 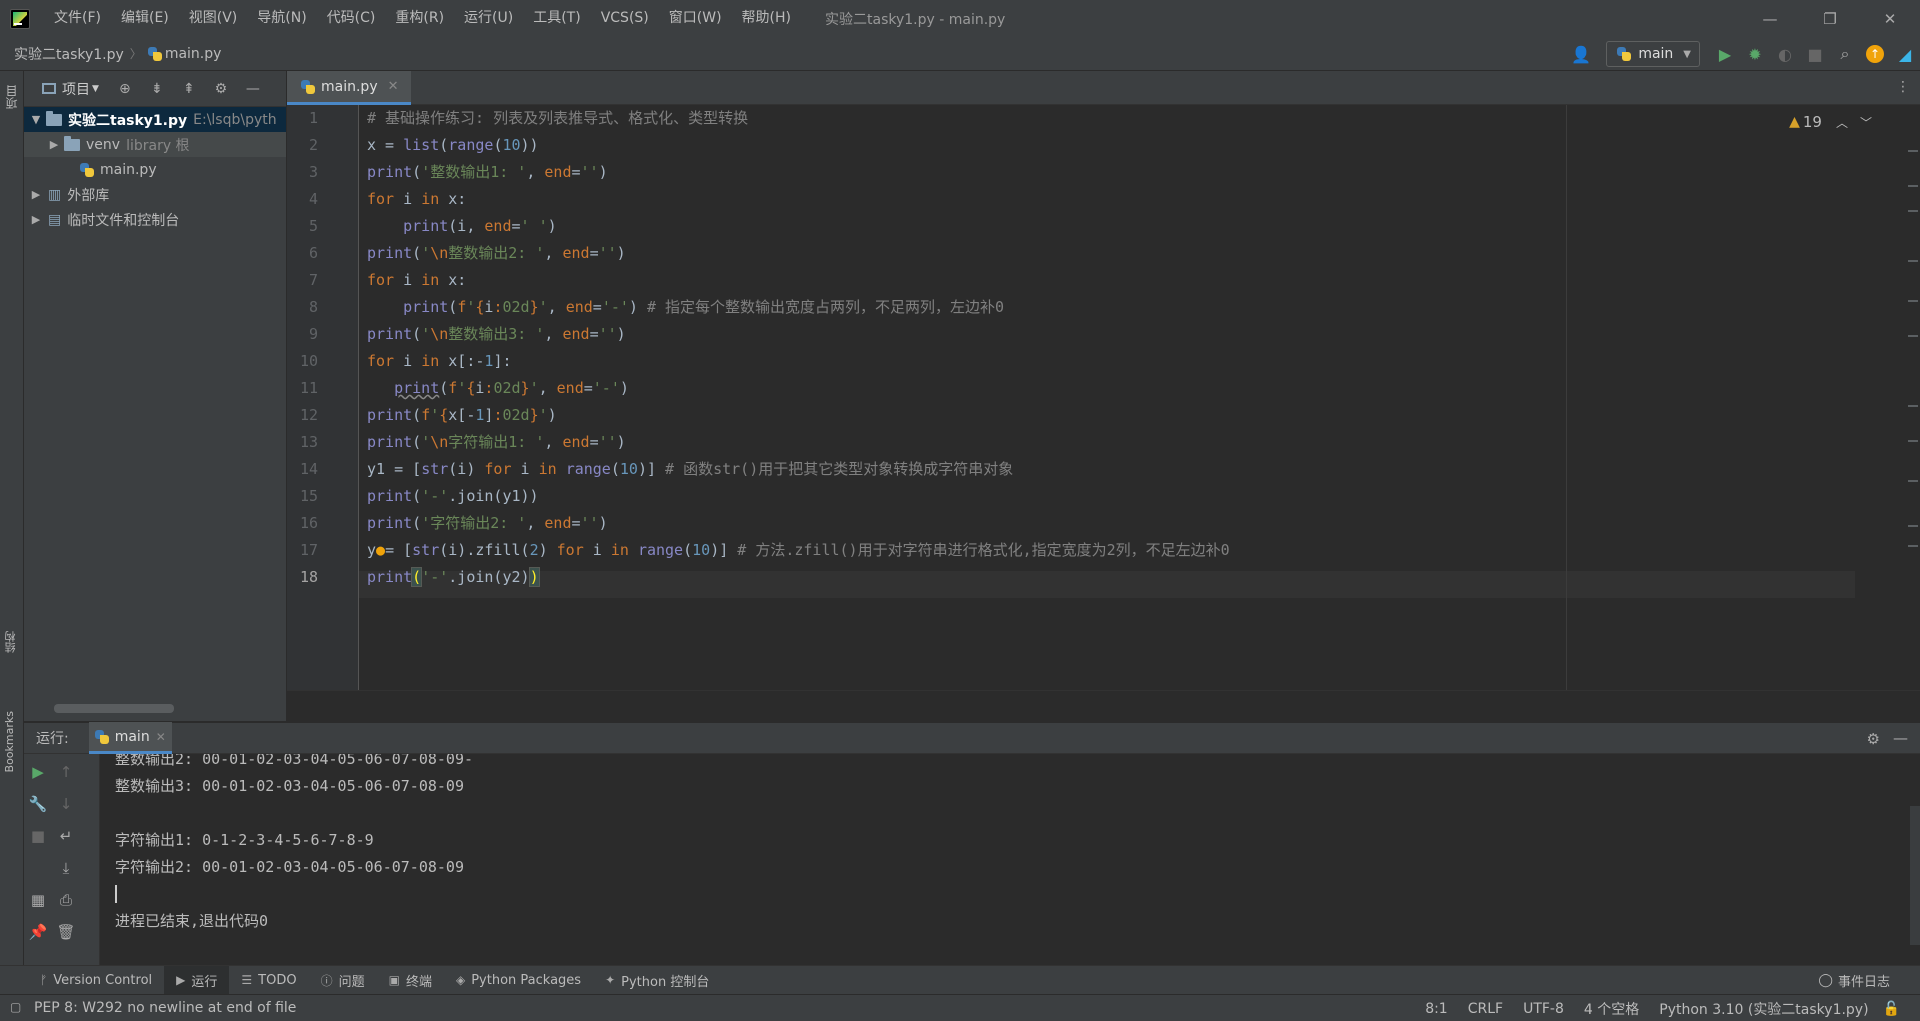 What do you see at coordinates (1770, 18) in the screenshot?
I see `minimize-icon: —` at bounding box center [1770, 18].